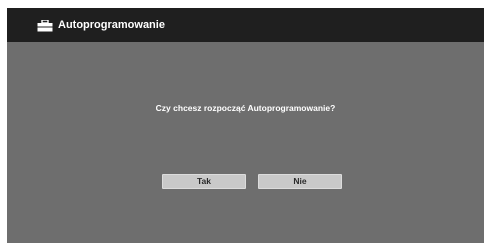 The width and height of the screenshot is (490, 247). I want to click on yes-button: Tak, so click(204, 181).